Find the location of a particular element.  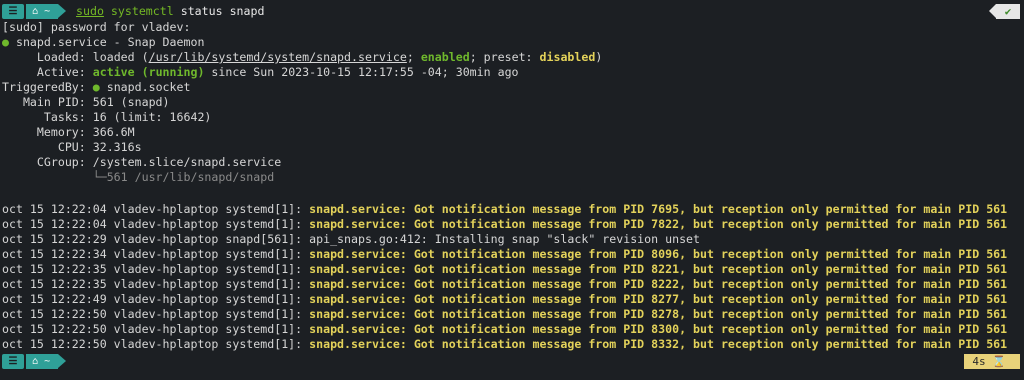

loaded-end: ) is located at coordinates (599, 57).